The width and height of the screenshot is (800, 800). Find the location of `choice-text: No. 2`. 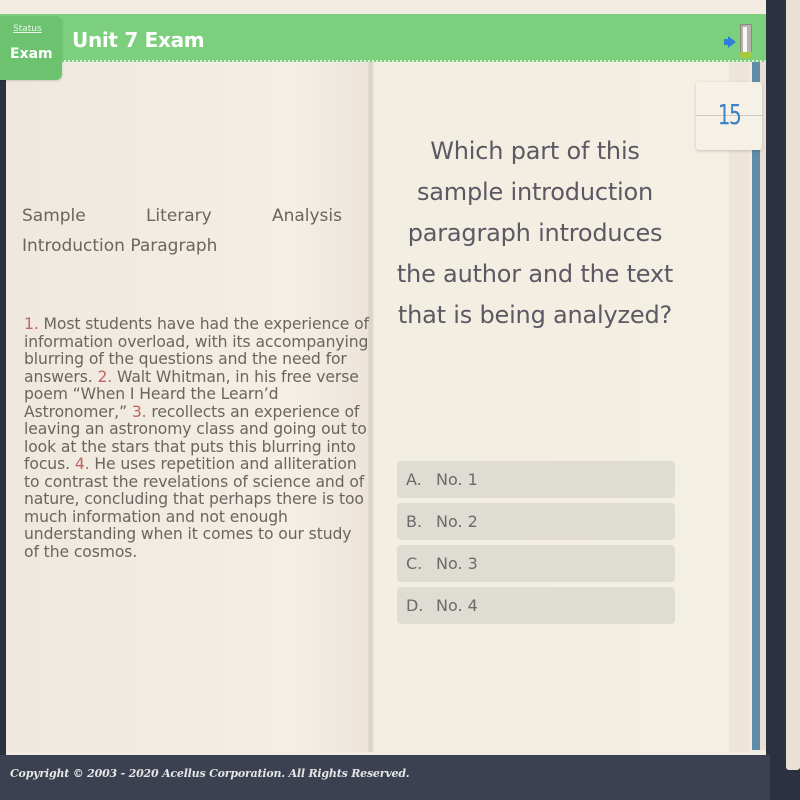

choice-text: No. 2 is located at coordinates (457, 521).